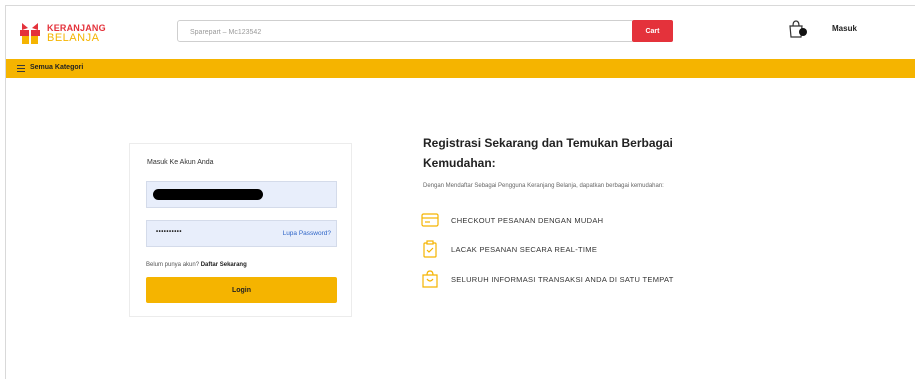 This screenshot has width=915, height=379. I want to click on redacted-email, so click(208, 194).